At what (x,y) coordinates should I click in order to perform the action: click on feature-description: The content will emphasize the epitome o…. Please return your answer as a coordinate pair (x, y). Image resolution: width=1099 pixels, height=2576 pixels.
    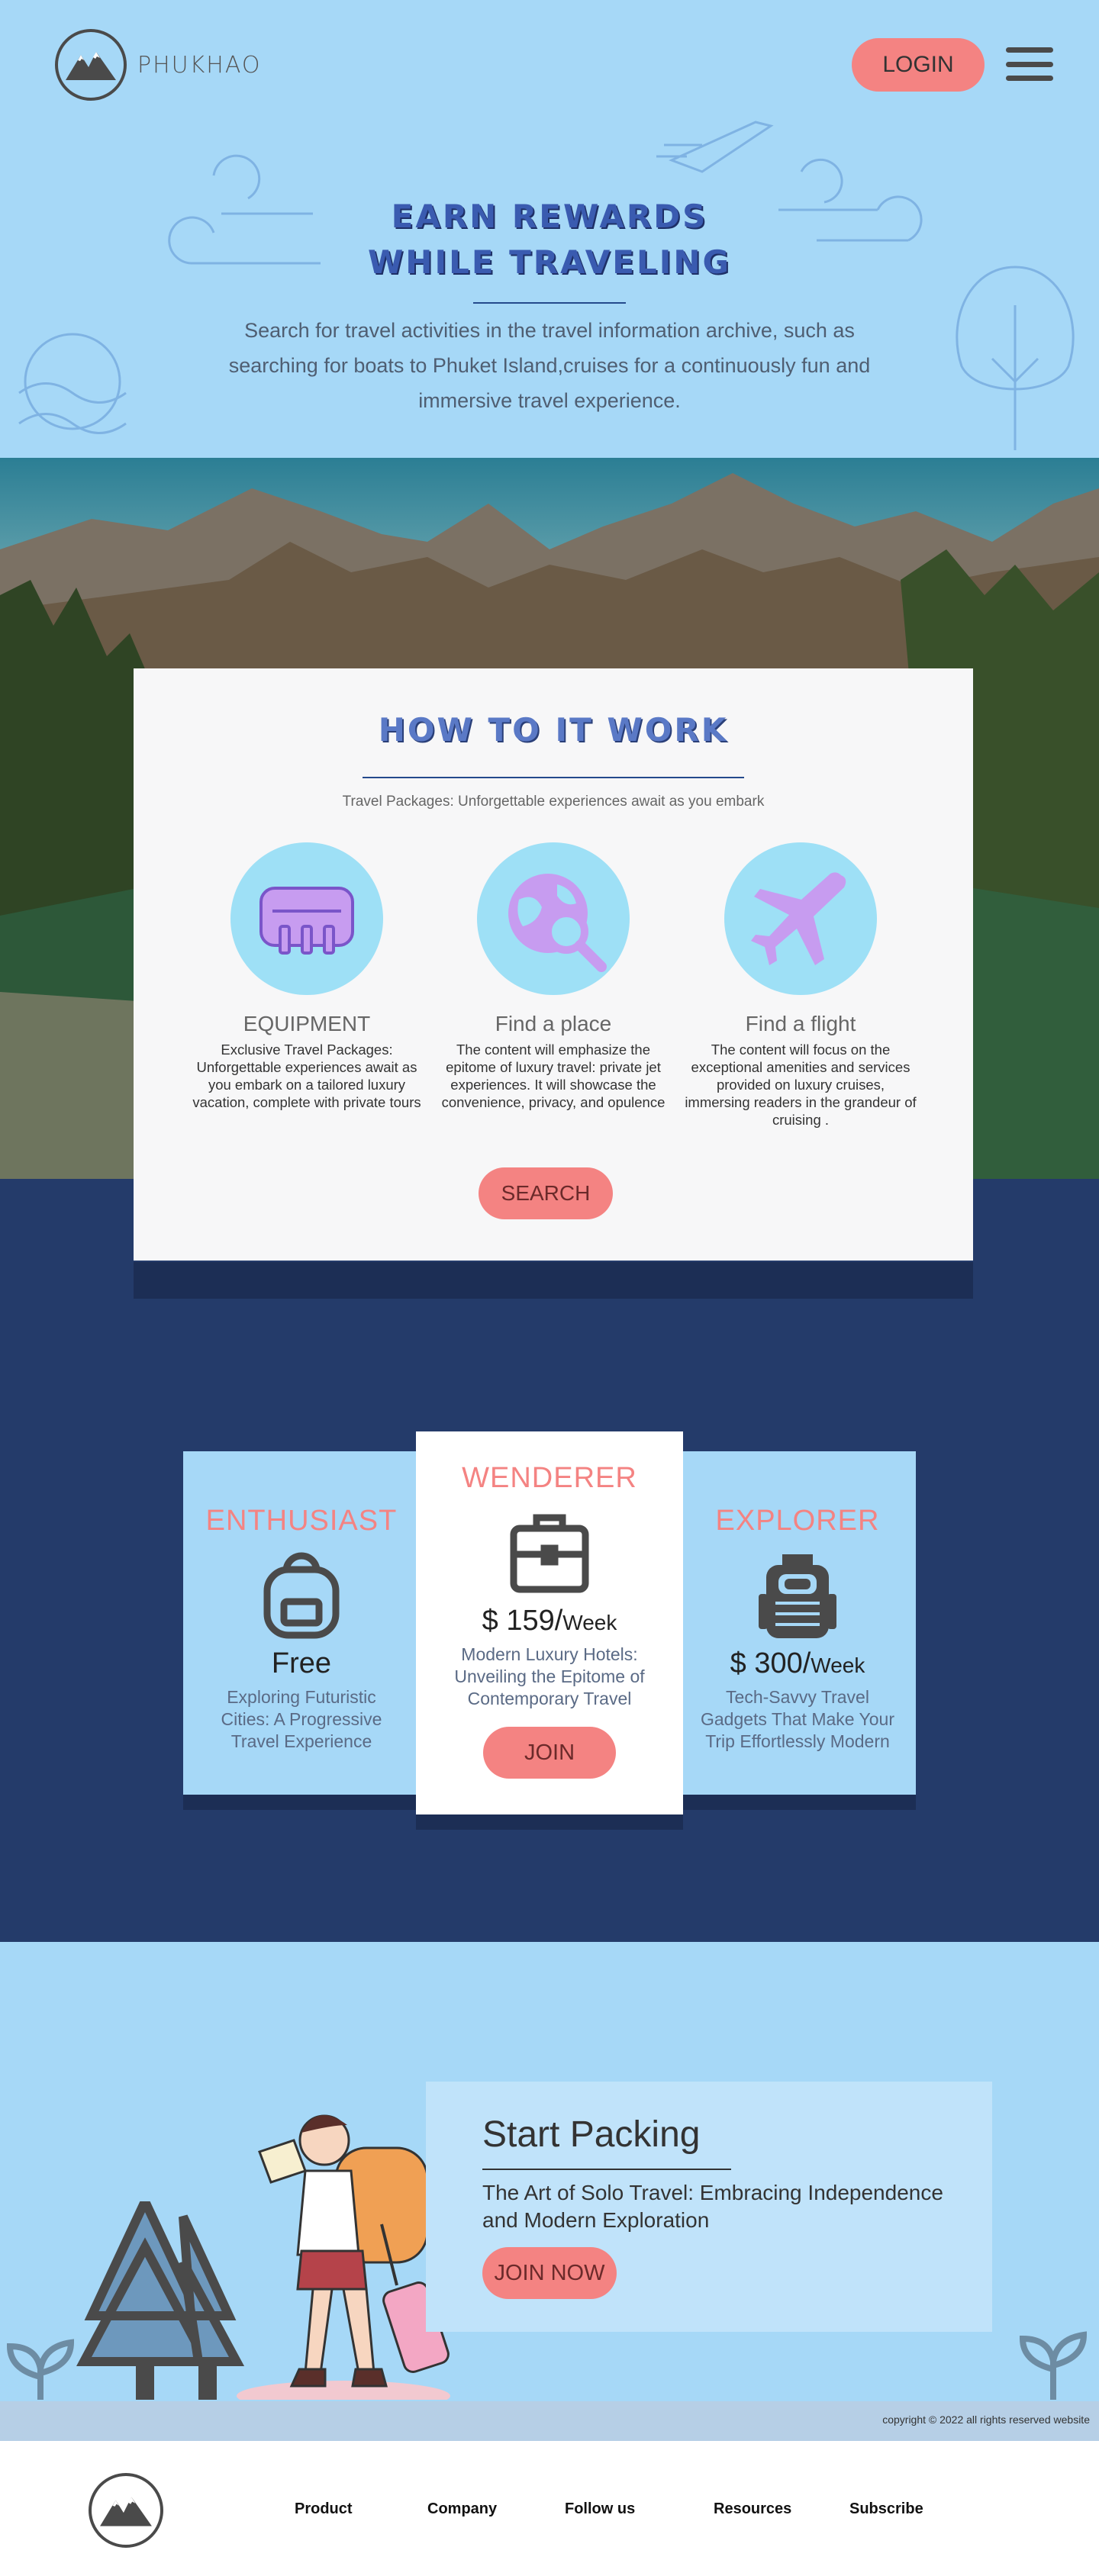
    Looking at the image, I should click on (553, 1076).